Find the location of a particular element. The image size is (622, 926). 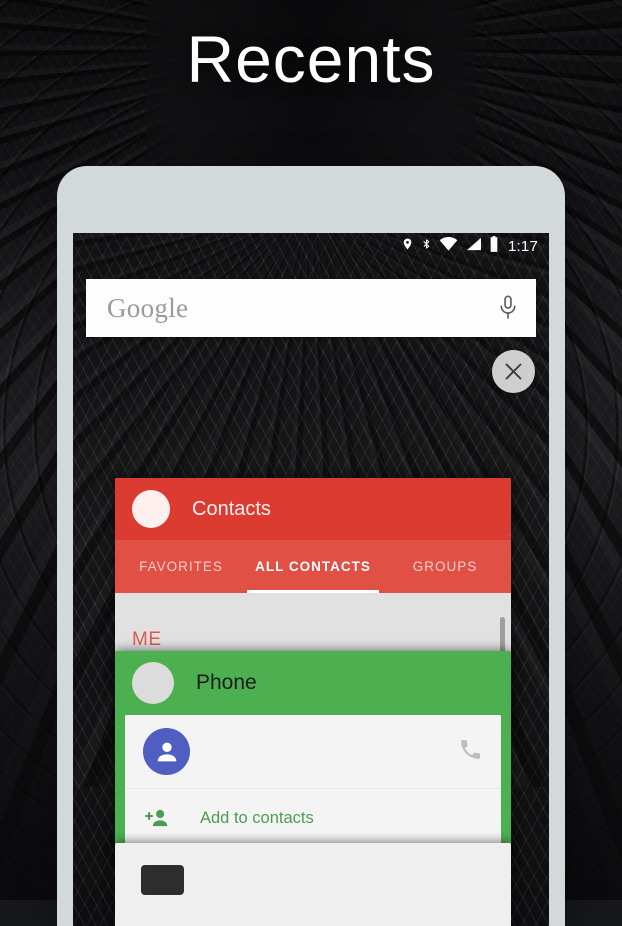

wifi-icon is located at coordinates (448, 246).